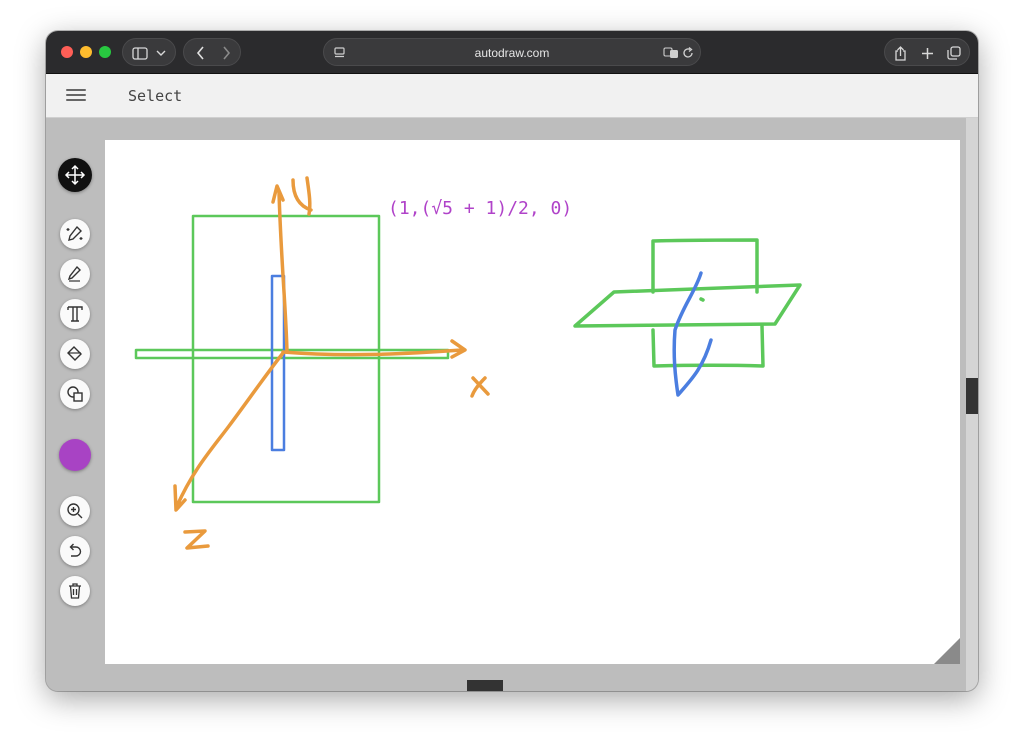 This screenshot has height=752, width=1024. I want to click on chevron-right-icon, so click(226, 53).